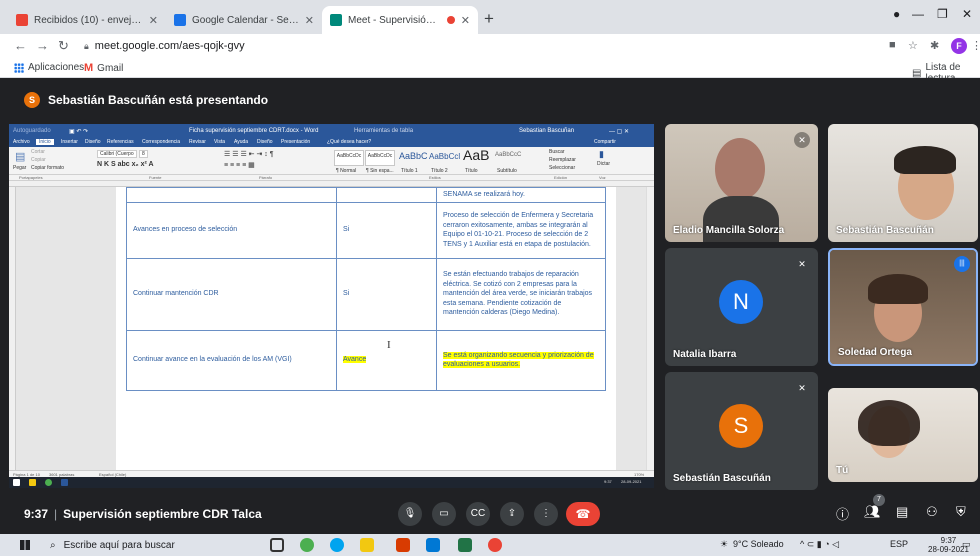 The width and height of the screenshot is (980, 556). What do you see at coordinates (239, 165) in the screenshot?
I see `align-buttons-icon: ≡ ≡ ≡ ≡ ▦` at bounding box center [239, 165].